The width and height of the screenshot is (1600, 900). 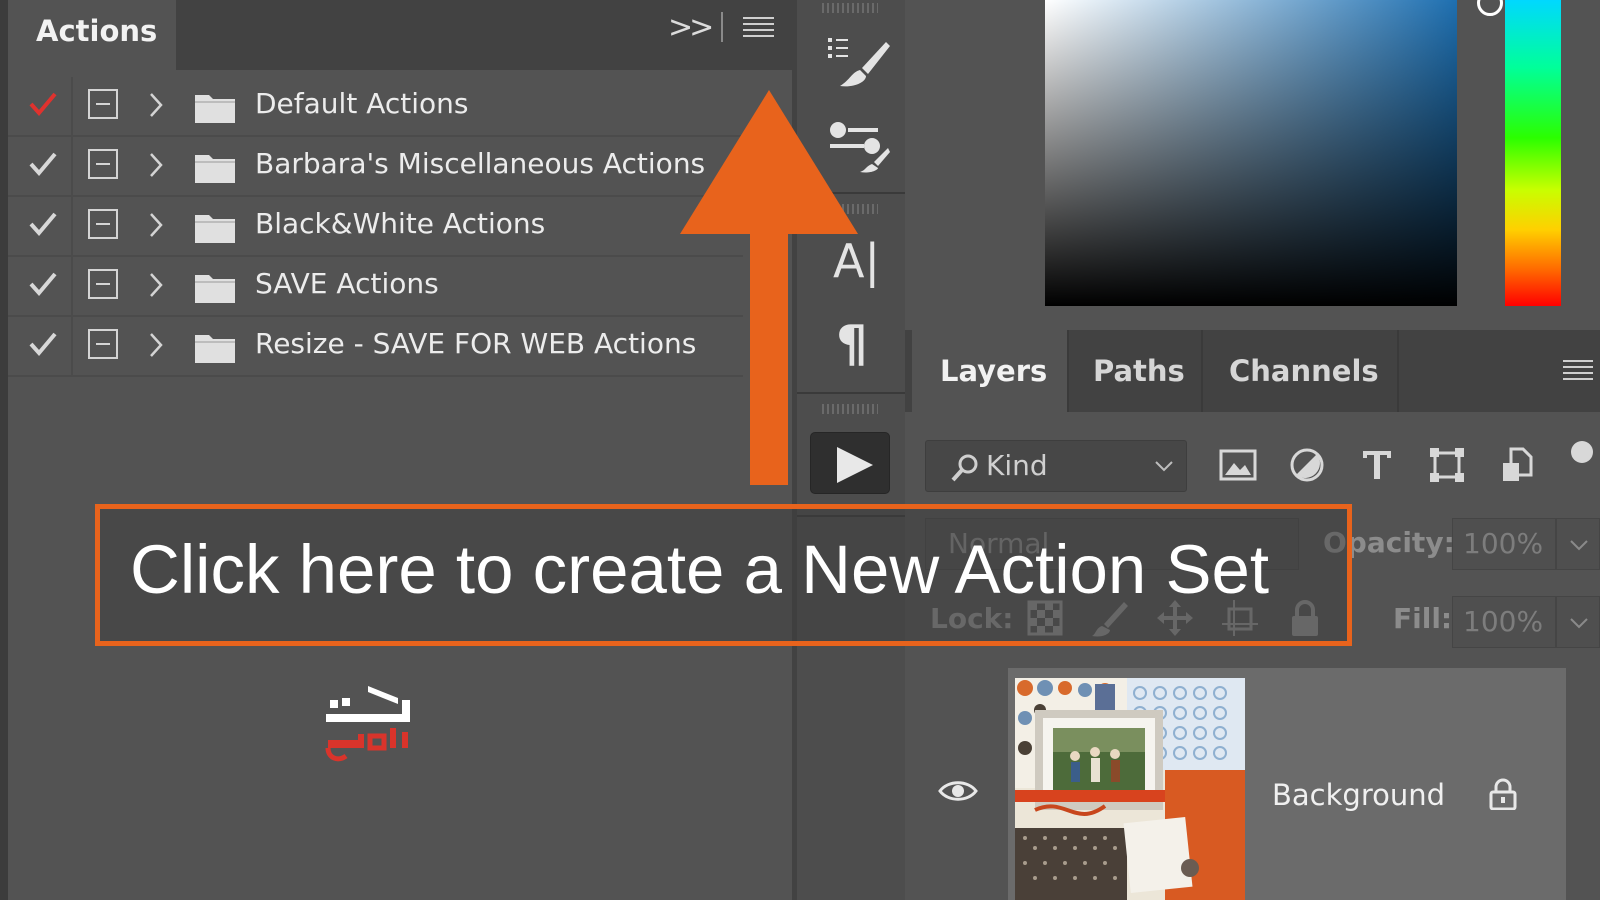 I want to click on header-divider, so click(x=722, y=27).